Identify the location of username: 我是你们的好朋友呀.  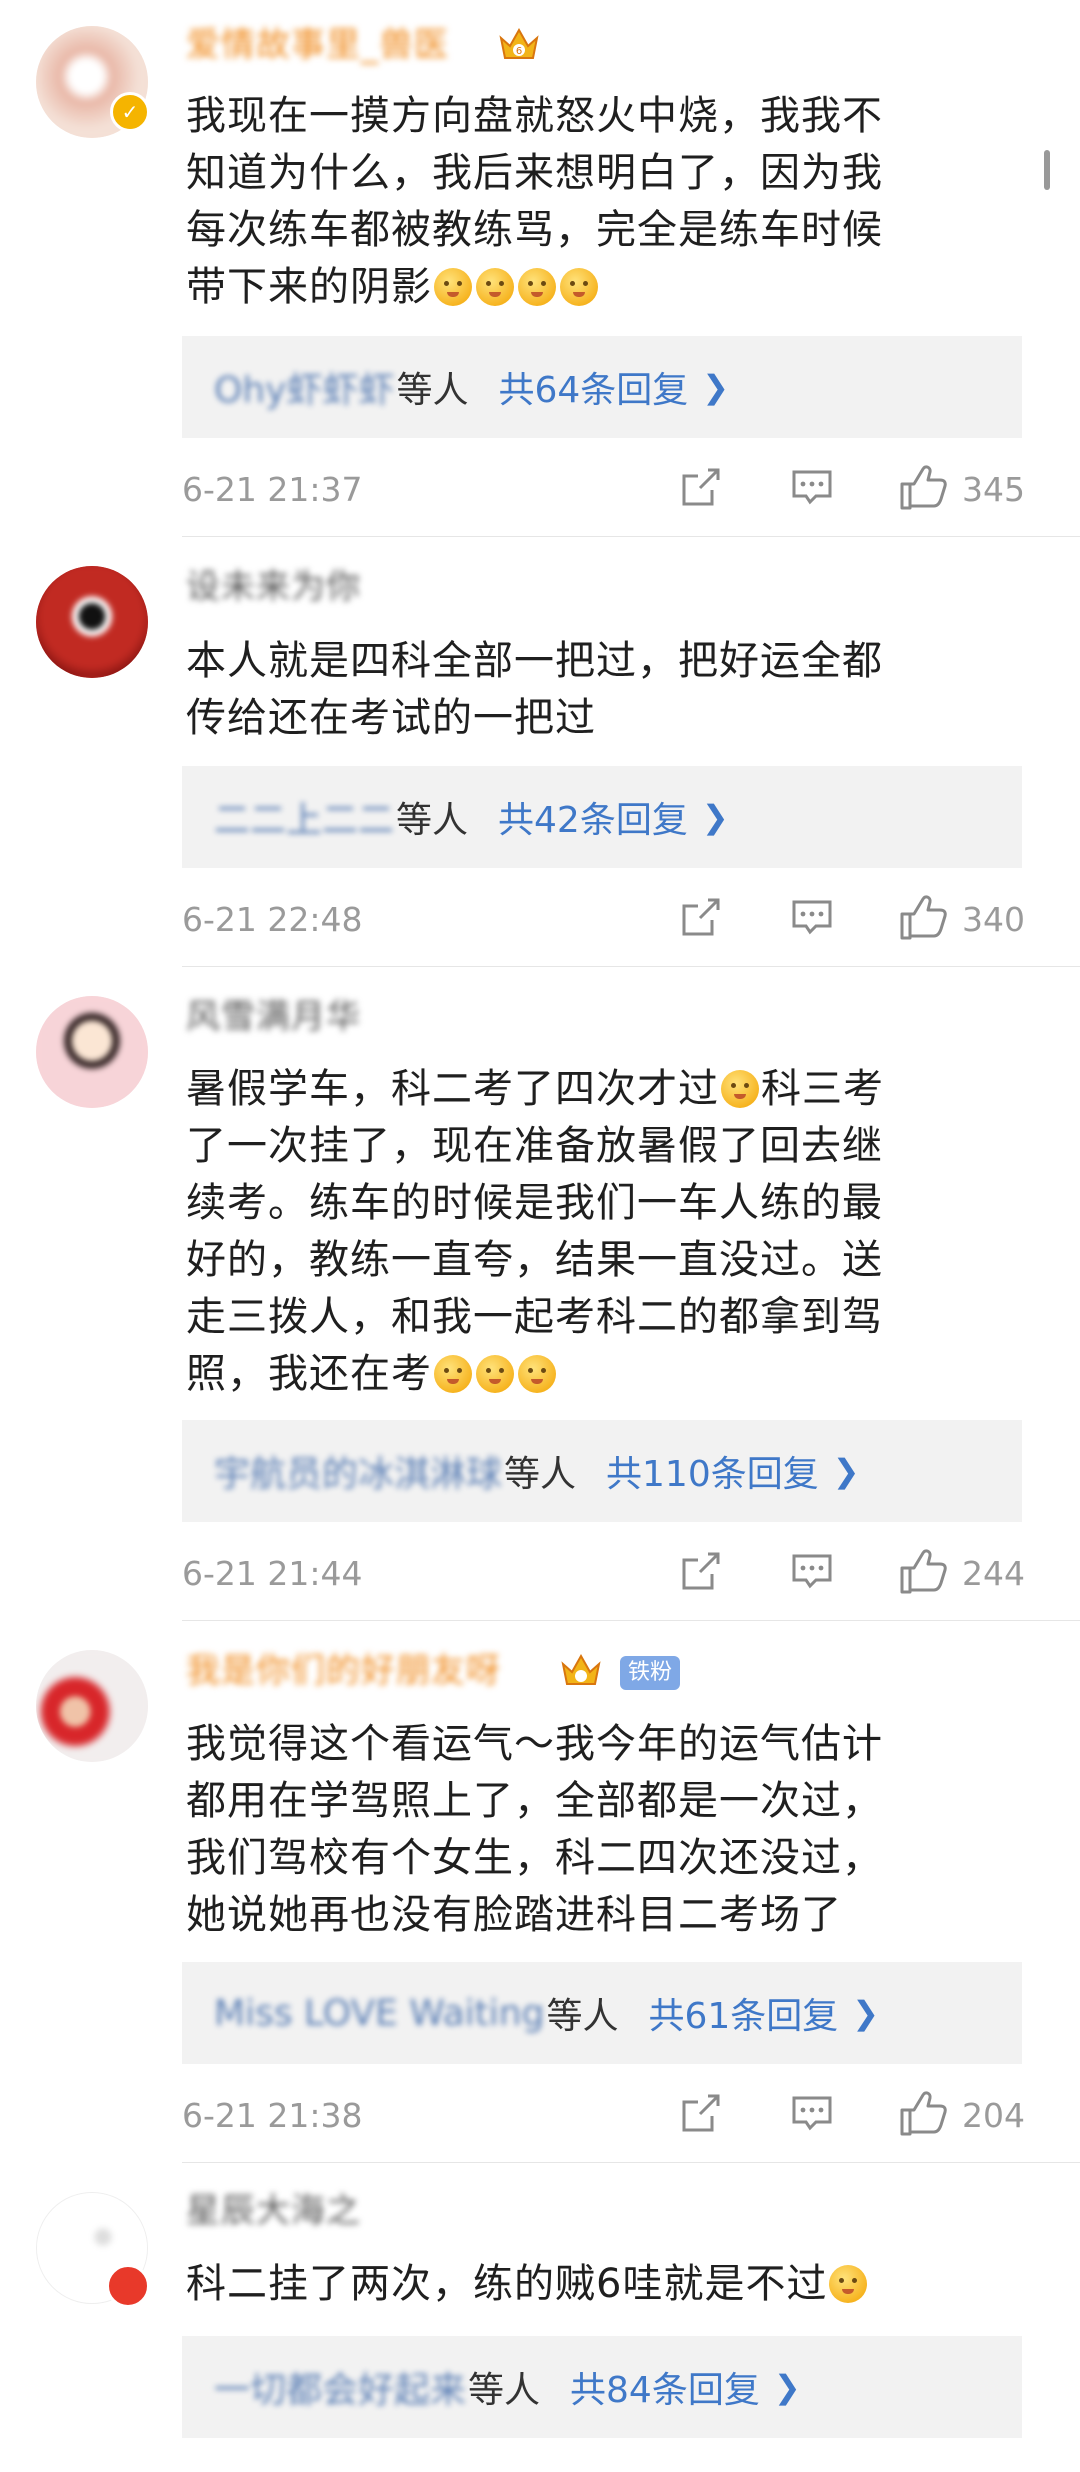
(343, 1671).